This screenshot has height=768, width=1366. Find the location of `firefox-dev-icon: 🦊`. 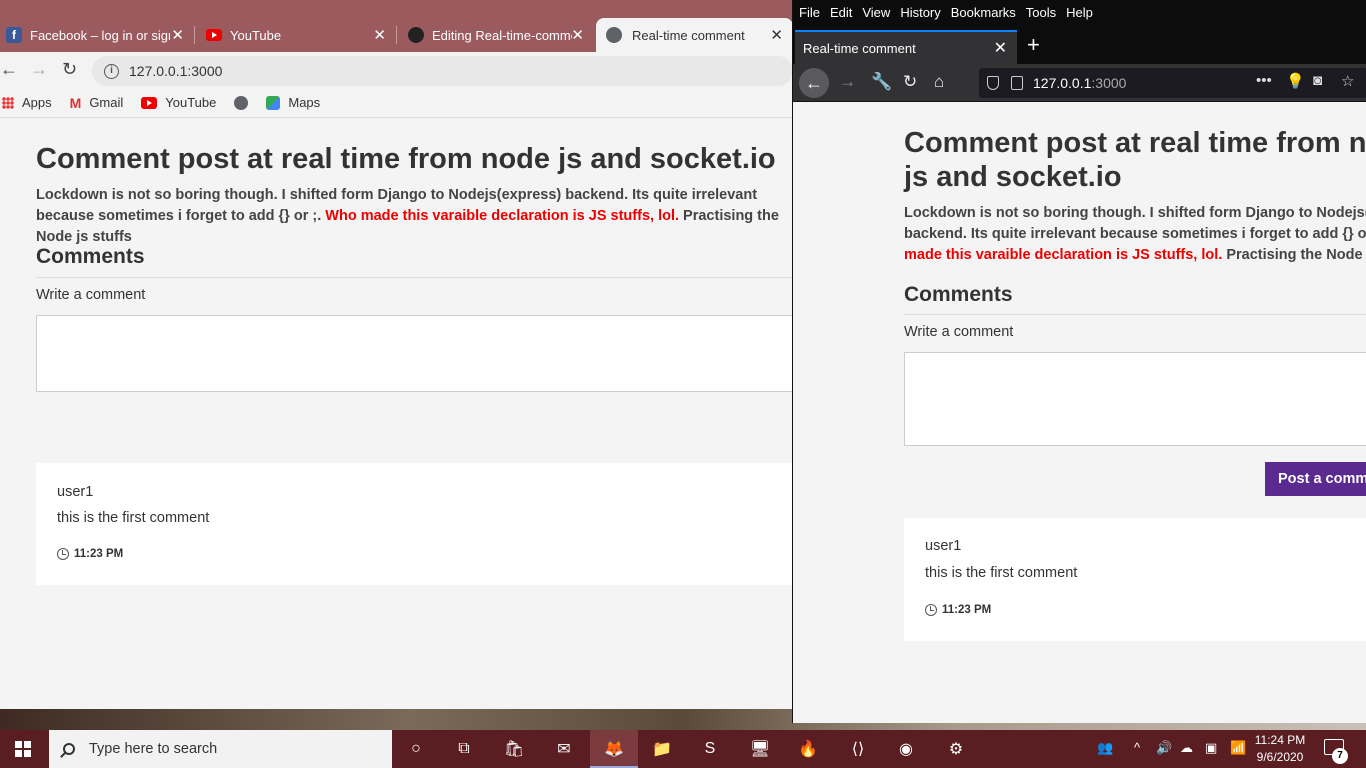

firefox-dev-icon: 🦊 is located at coordinates (614, 749).